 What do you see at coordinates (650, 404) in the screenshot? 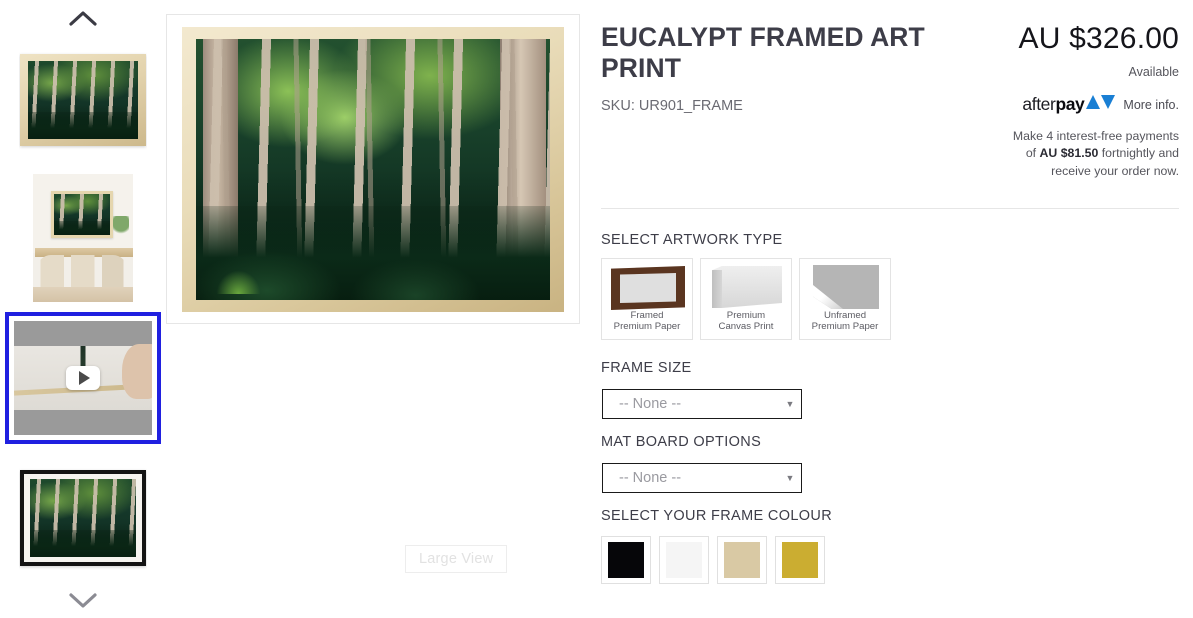
I see `frame-size-selected-value: -- None --` at bounding box center [650, 404].